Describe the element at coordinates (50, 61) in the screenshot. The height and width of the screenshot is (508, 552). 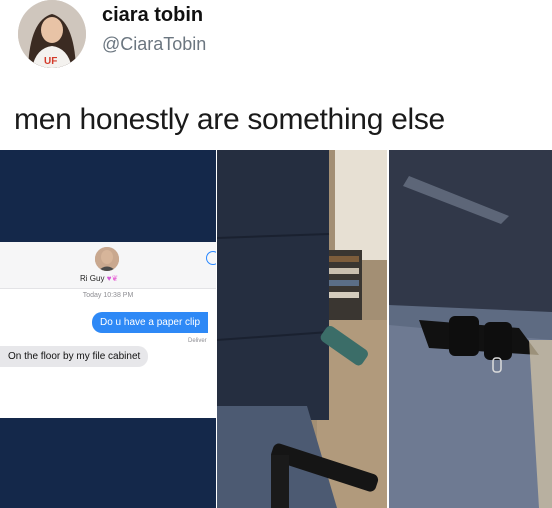
I see `avatar-shirt-text: UF` at that location.